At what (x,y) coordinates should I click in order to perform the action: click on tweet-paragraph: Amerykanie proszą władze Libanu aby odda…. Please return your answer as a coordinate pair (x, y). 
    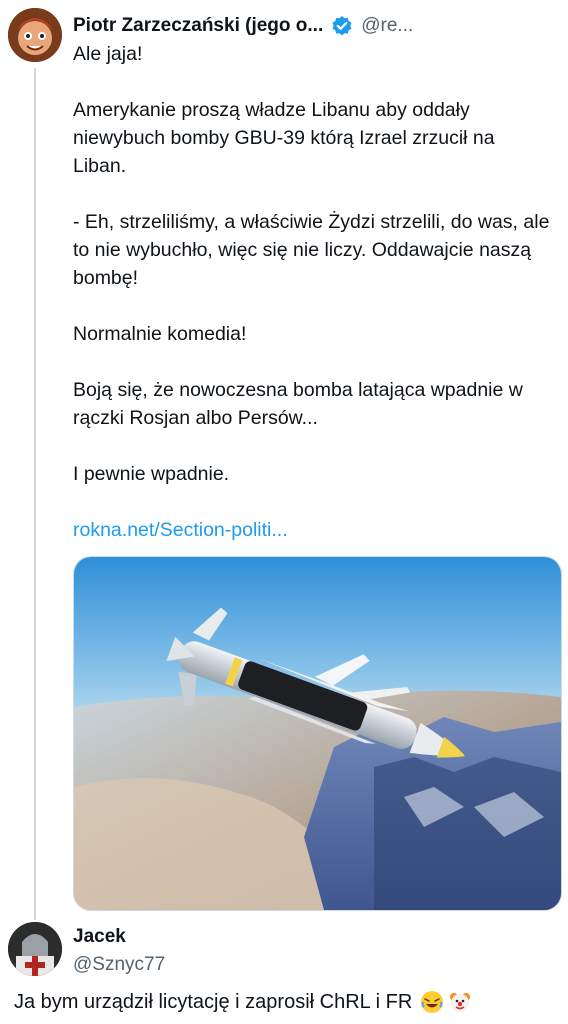
    Looking at the image, I should click on (284, 138).